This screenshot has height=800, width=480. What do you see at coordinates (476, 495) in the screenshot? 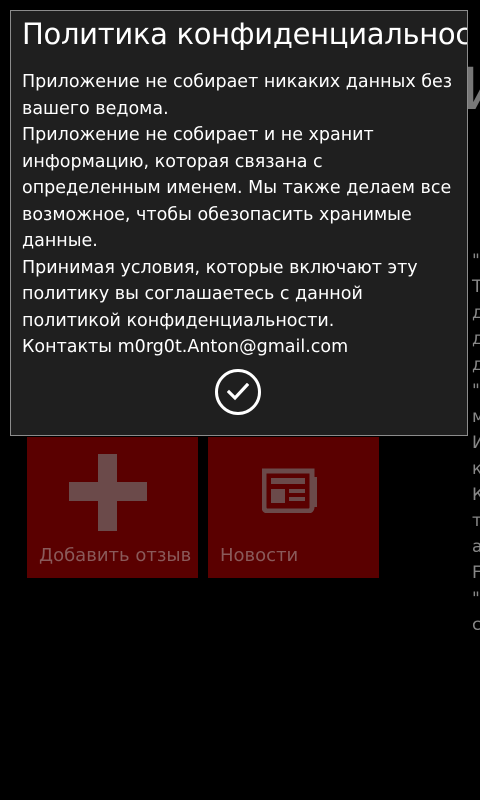
I see `bg-fragment: К` at bounding box center [476, 495].